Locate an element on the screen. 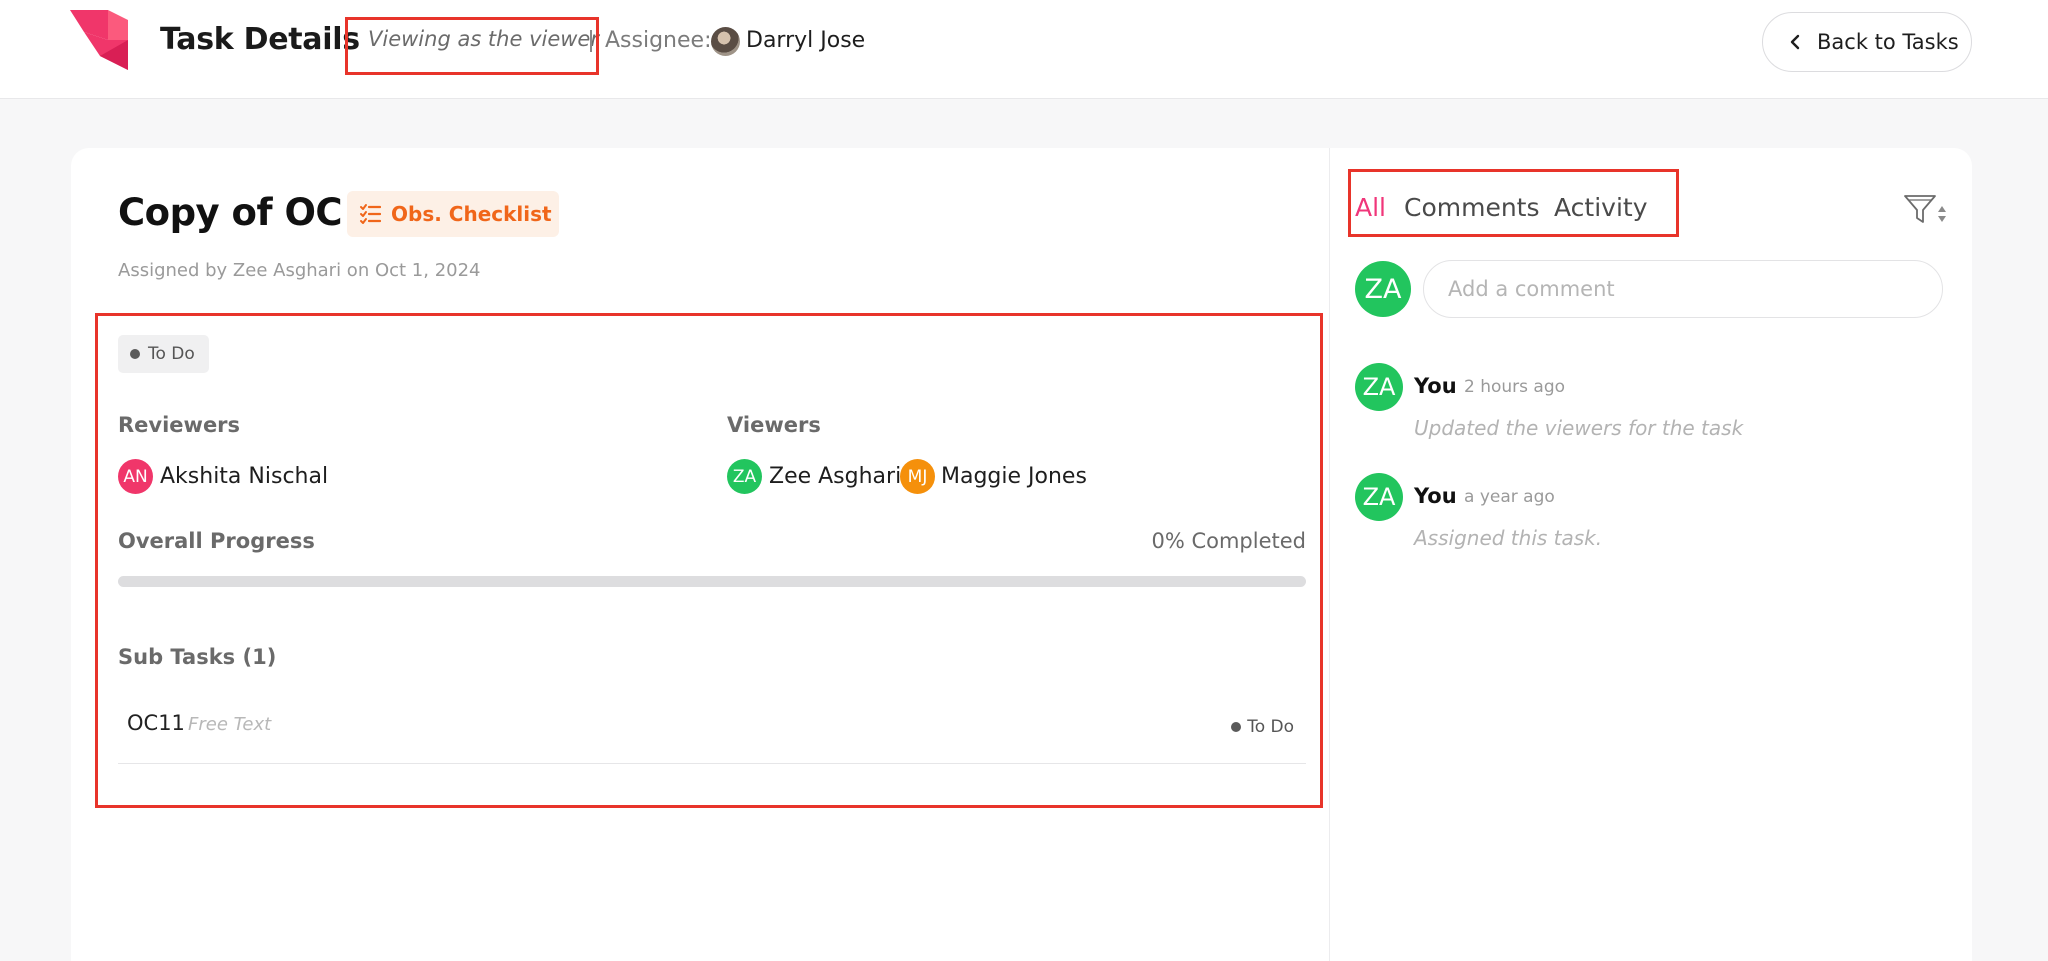 The width and height of the screenshot is (2048, 961). activity-text: Assigned this task. is located at coordinates (1508, 538).